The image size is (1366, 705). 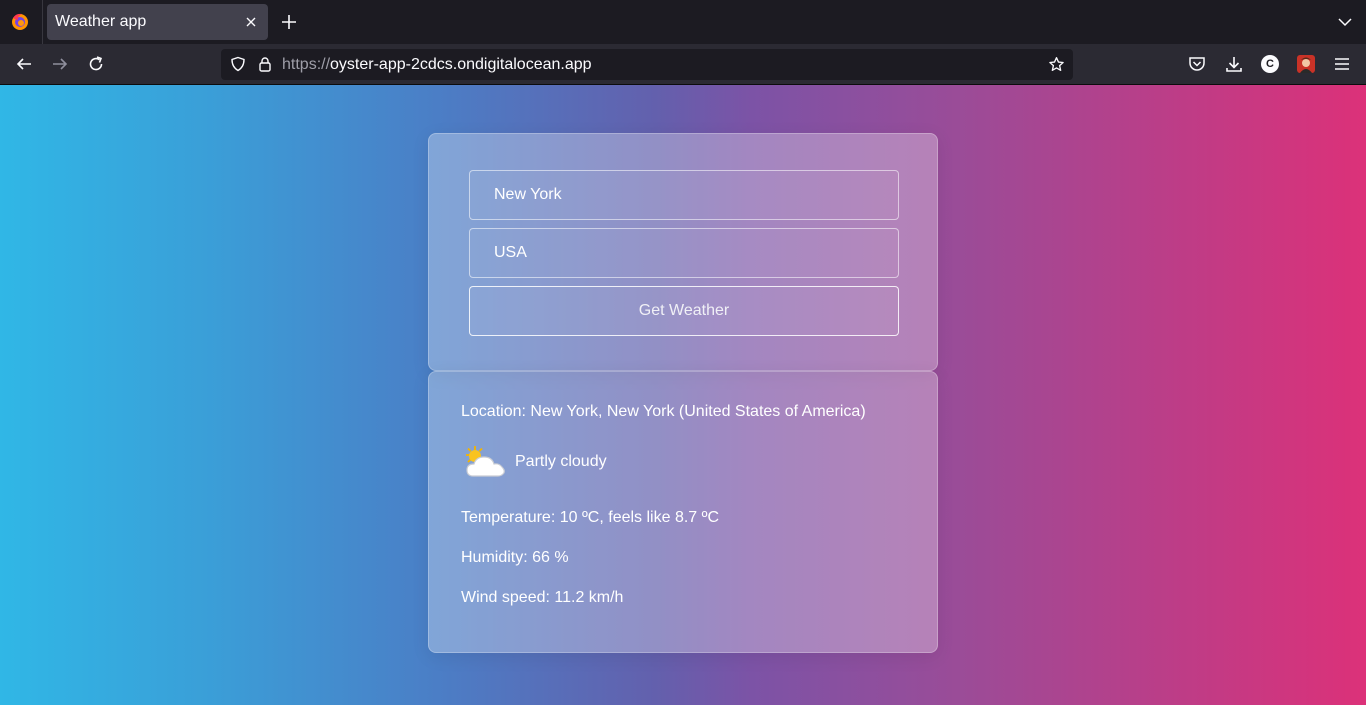 I want to click on bookmark-star-icon, so click(x=1056, y=64).